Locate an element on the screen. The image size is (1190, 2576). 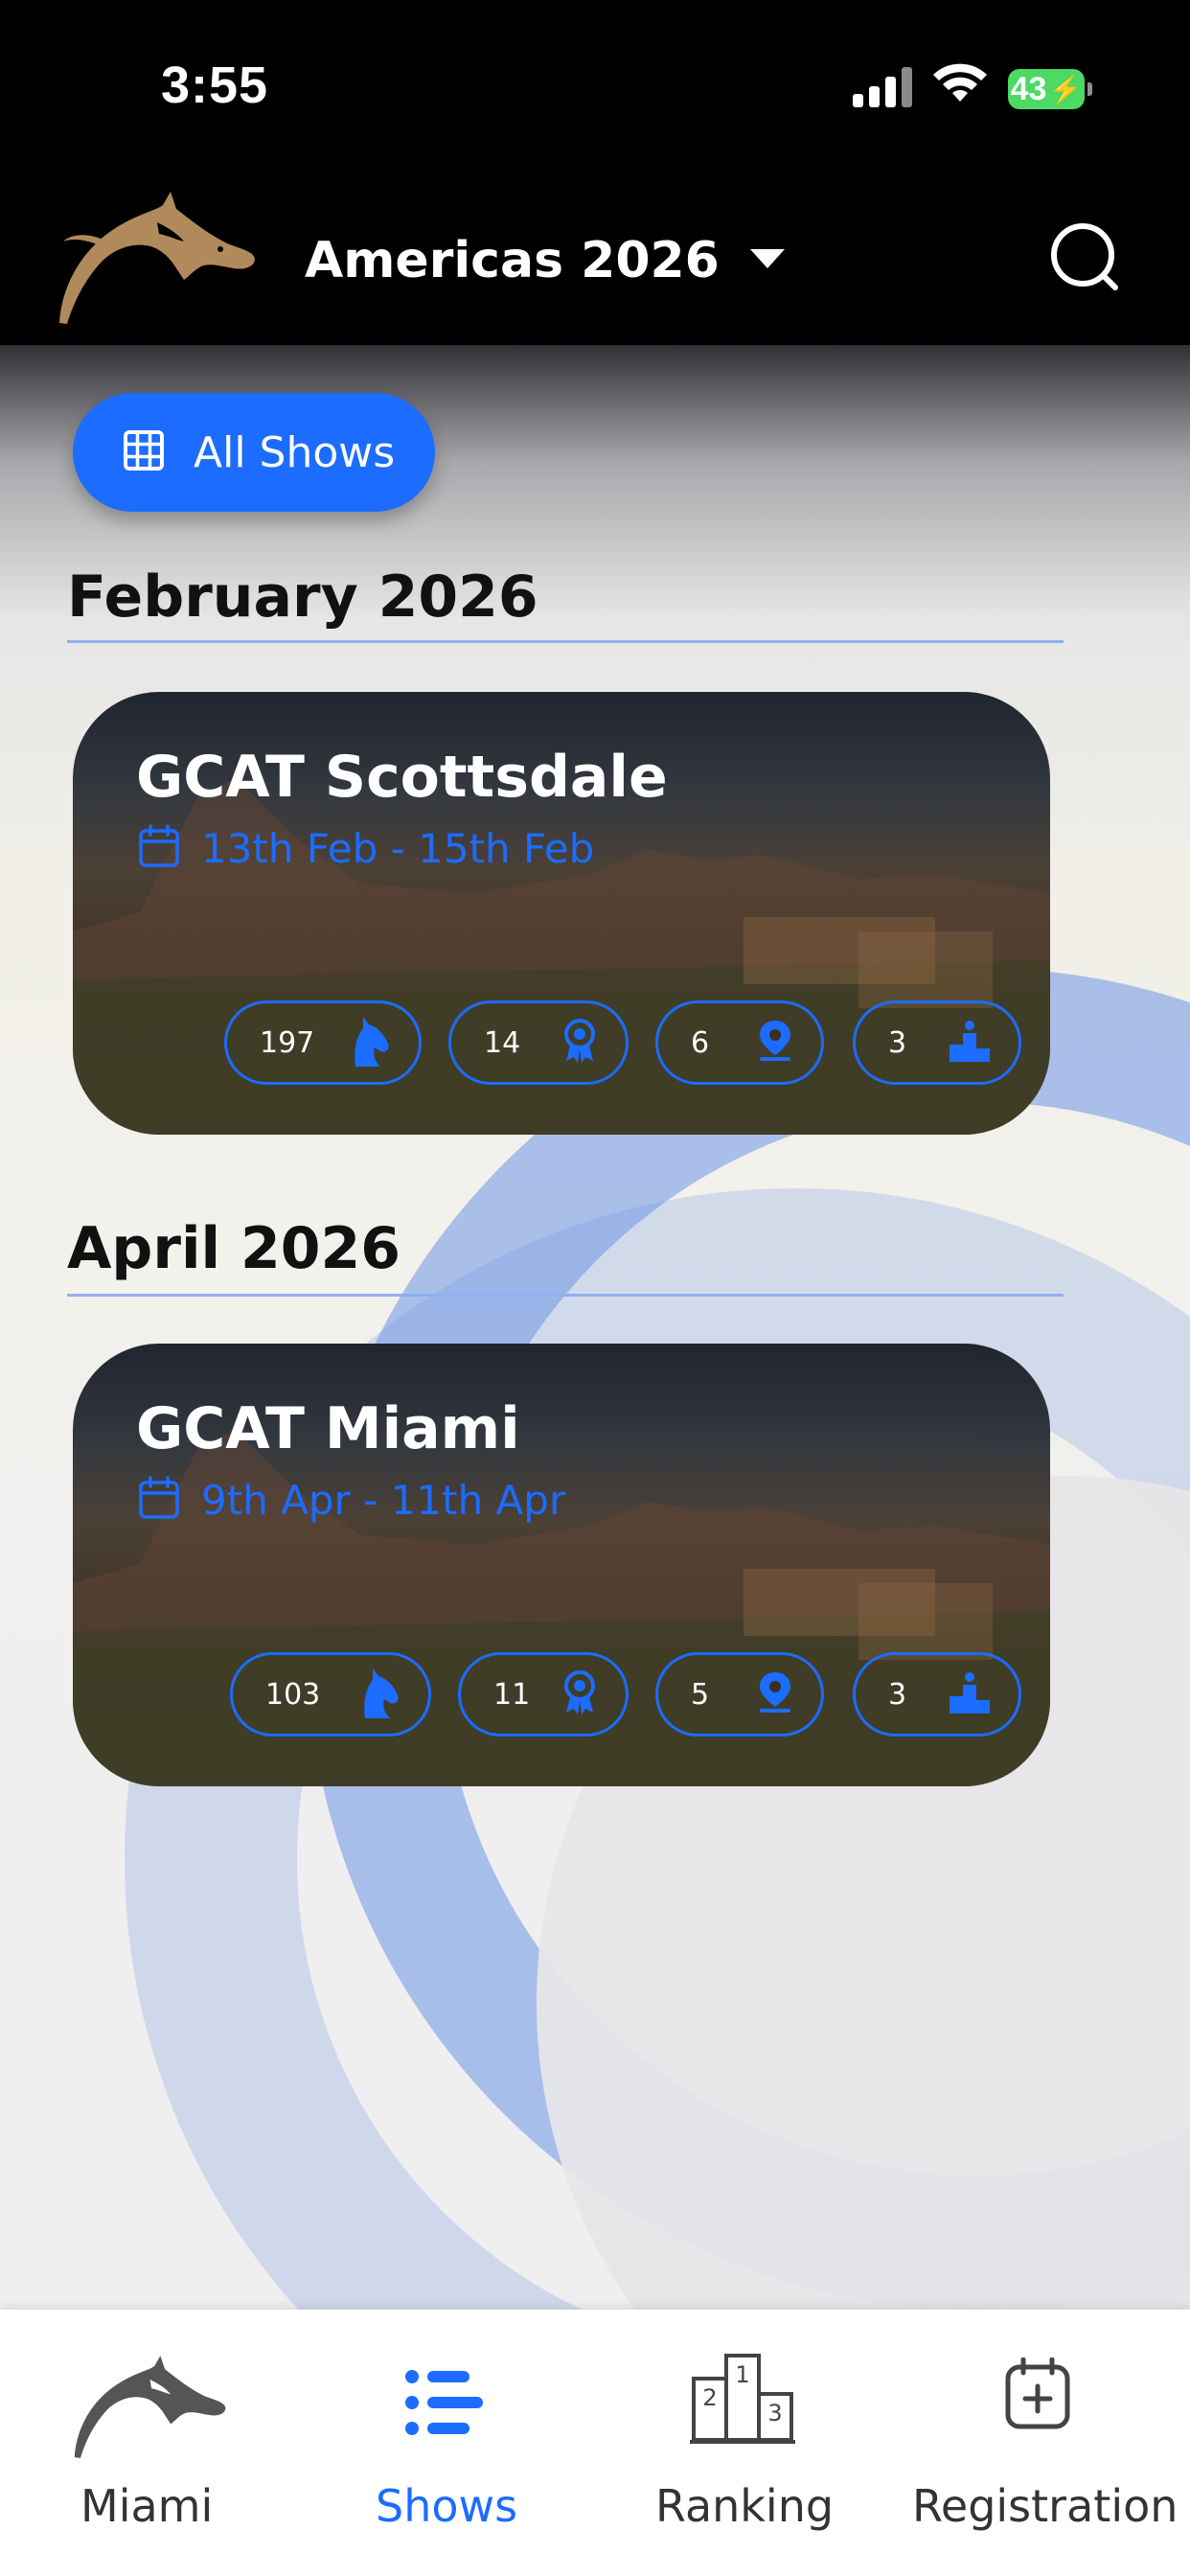
tab-label: Miami is located at coordinates (147, 2506).